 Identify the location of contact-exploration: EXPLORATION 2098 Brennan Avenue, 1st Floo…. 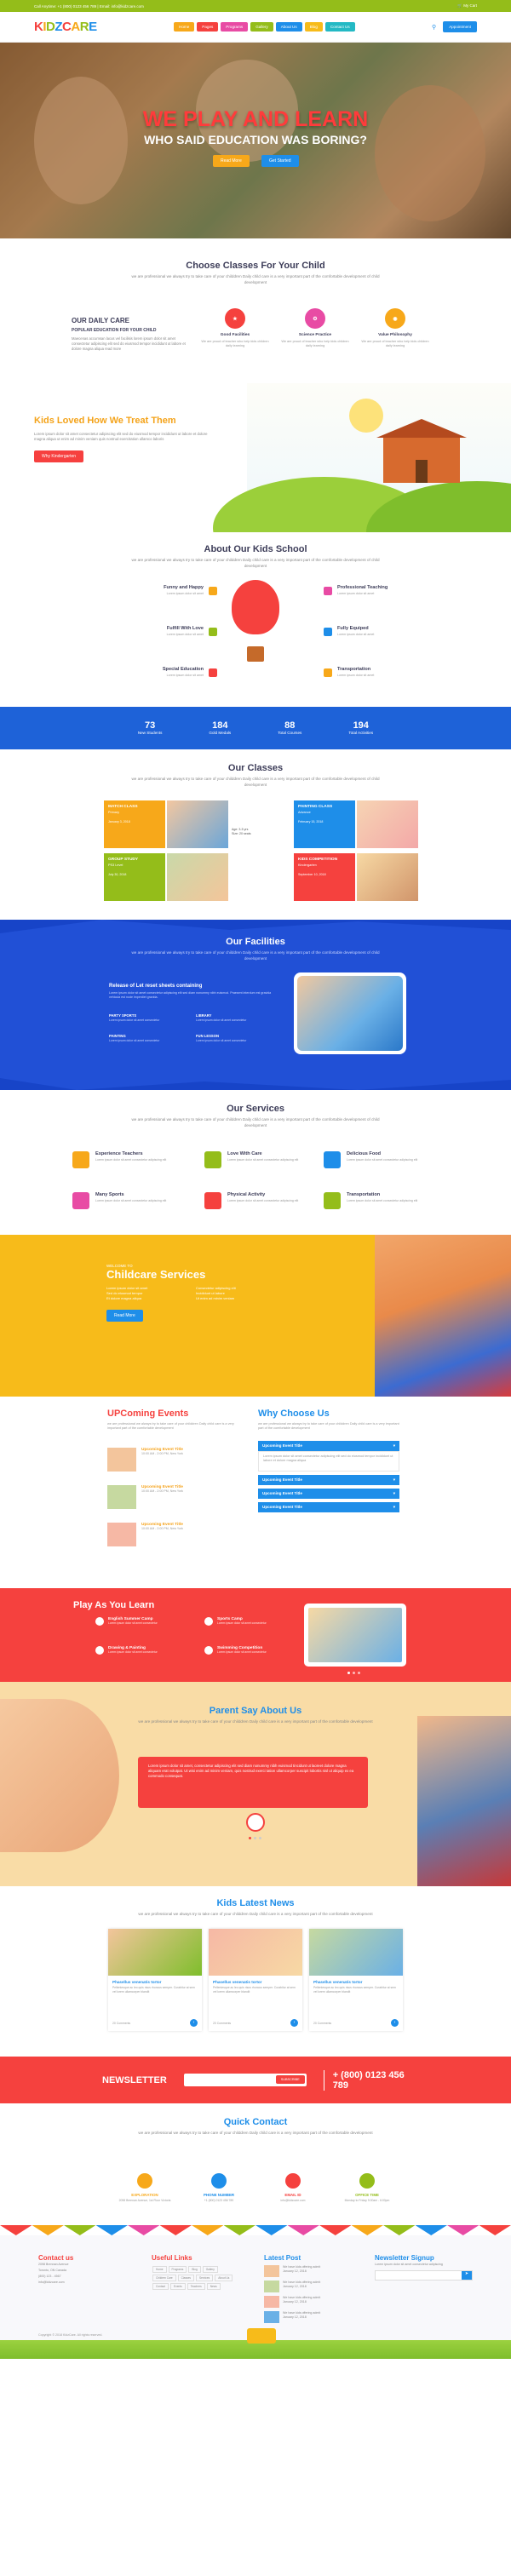
(145, 2188).